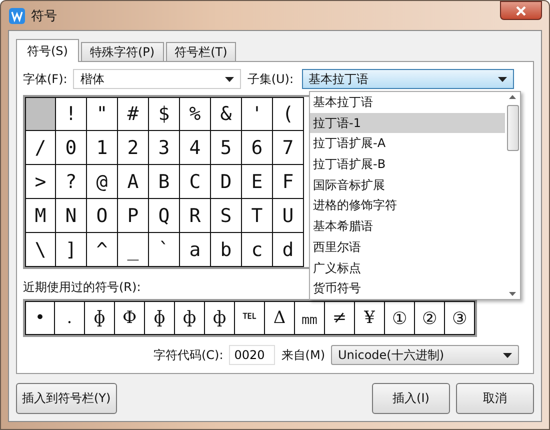 This screenshot has width=550, height=430. What do you see at coordinates (195, 250) in the screenshot?
I see `symbol-cell: a` at bounding box center [195, 250].